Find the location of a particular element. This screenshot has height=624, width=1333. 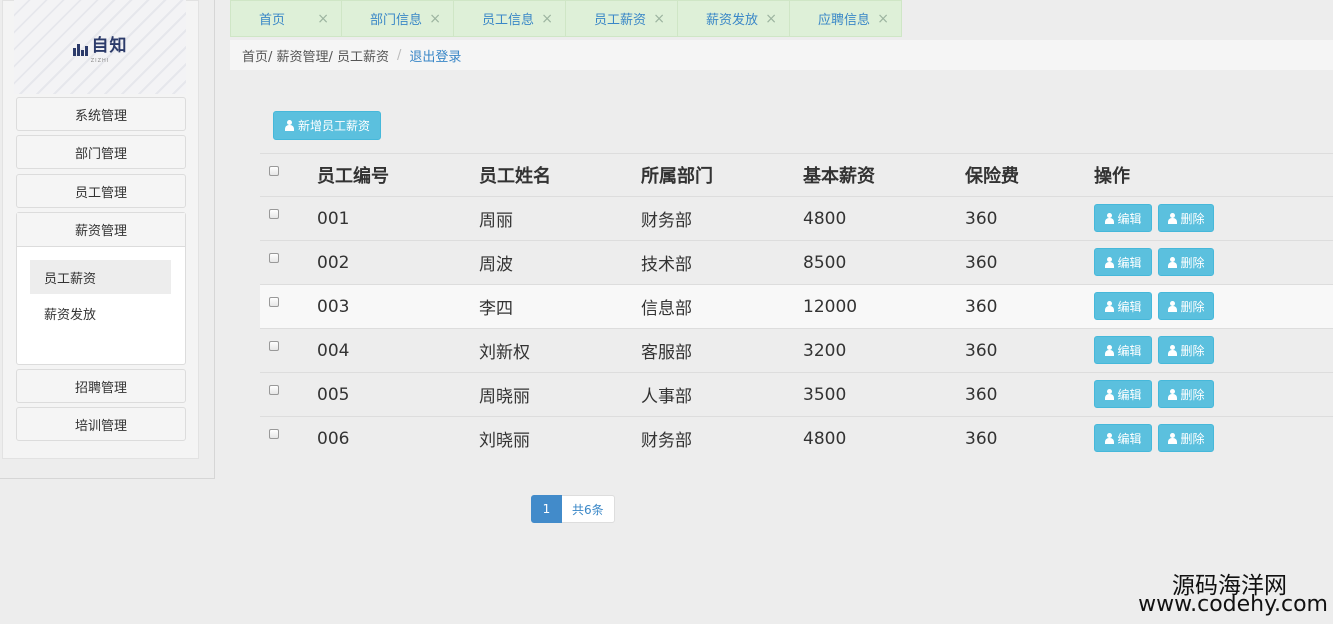

add-employee-salary-button: 新增员工薪资 is located at coordinates (327, 125).